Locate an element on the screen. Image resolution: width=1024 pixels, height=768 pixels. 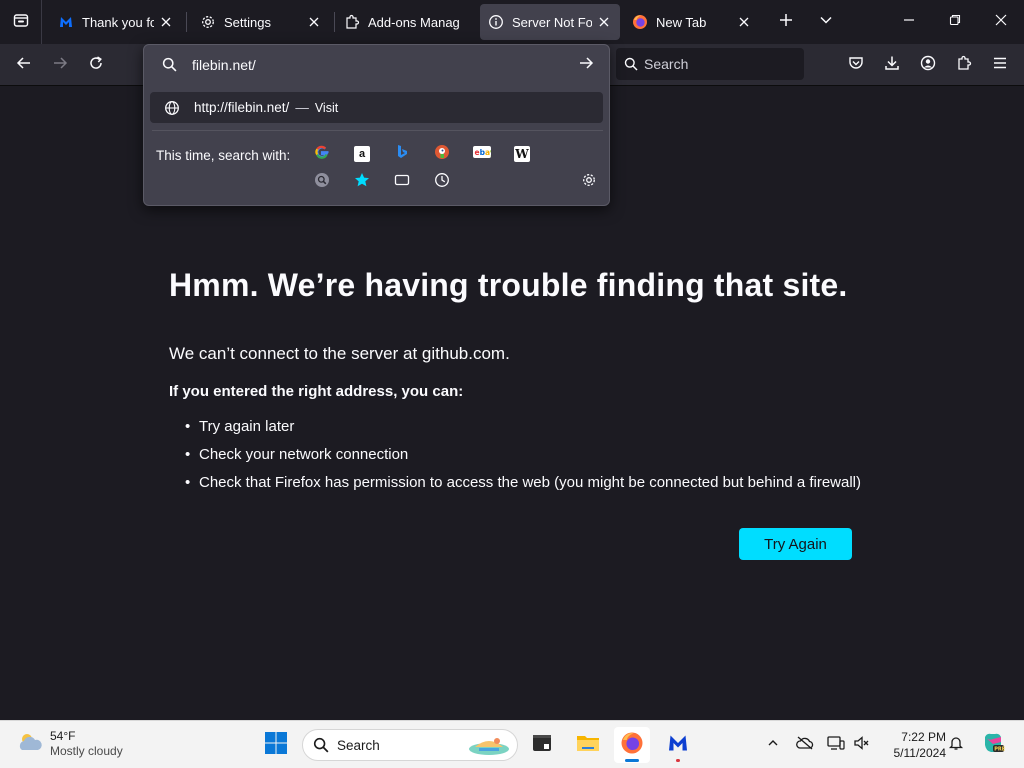
tab-settings: Settings is located at coordinates (261, 22).